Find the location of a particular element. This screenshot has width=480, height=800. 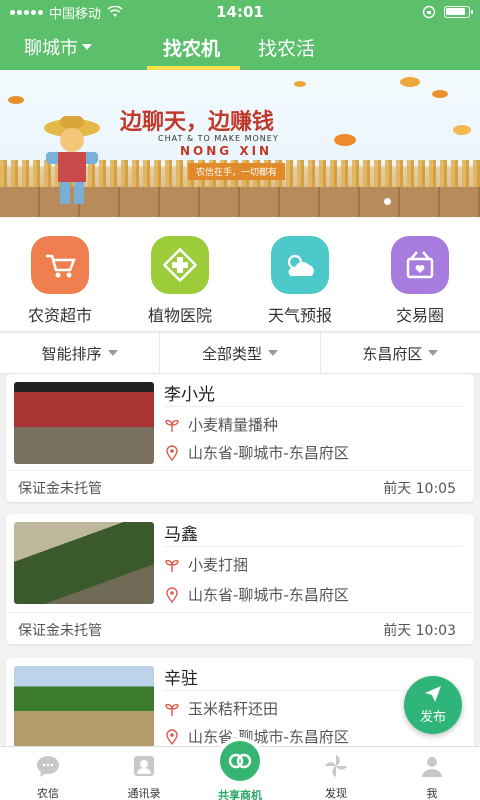

signal-icon is located at coordinates (26, 12).